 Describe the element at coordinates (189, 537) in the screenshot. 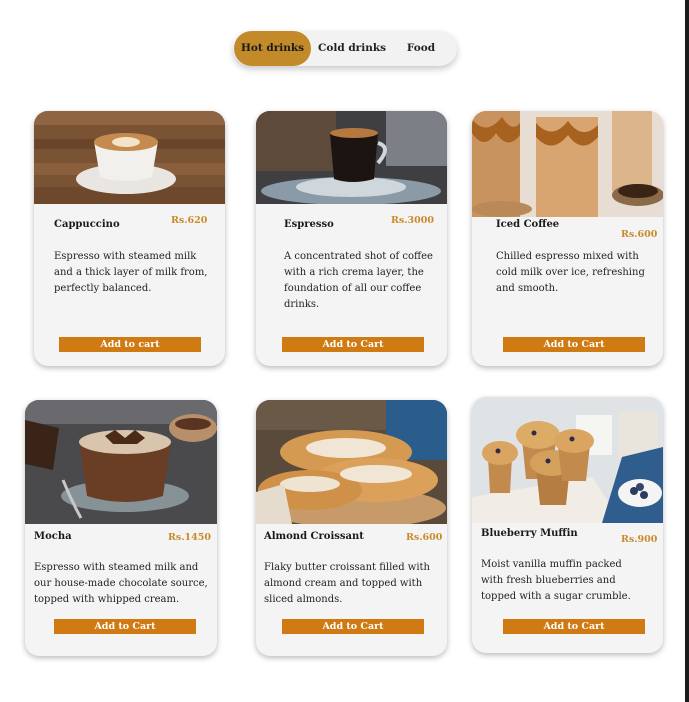

I see `product-price: Rs.1450` at that location.